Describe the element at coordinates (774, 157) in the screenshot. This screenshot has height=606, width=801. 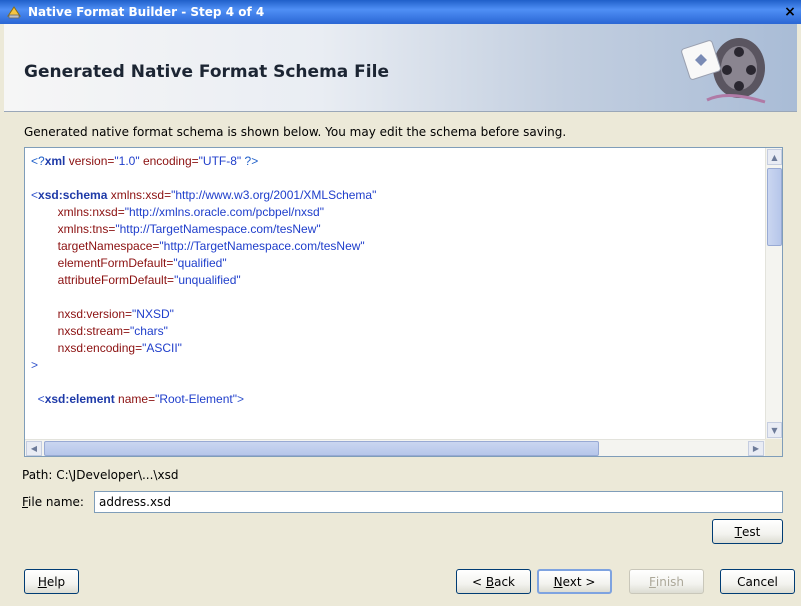
I see `scroll-up-icon: ▲` at that location.